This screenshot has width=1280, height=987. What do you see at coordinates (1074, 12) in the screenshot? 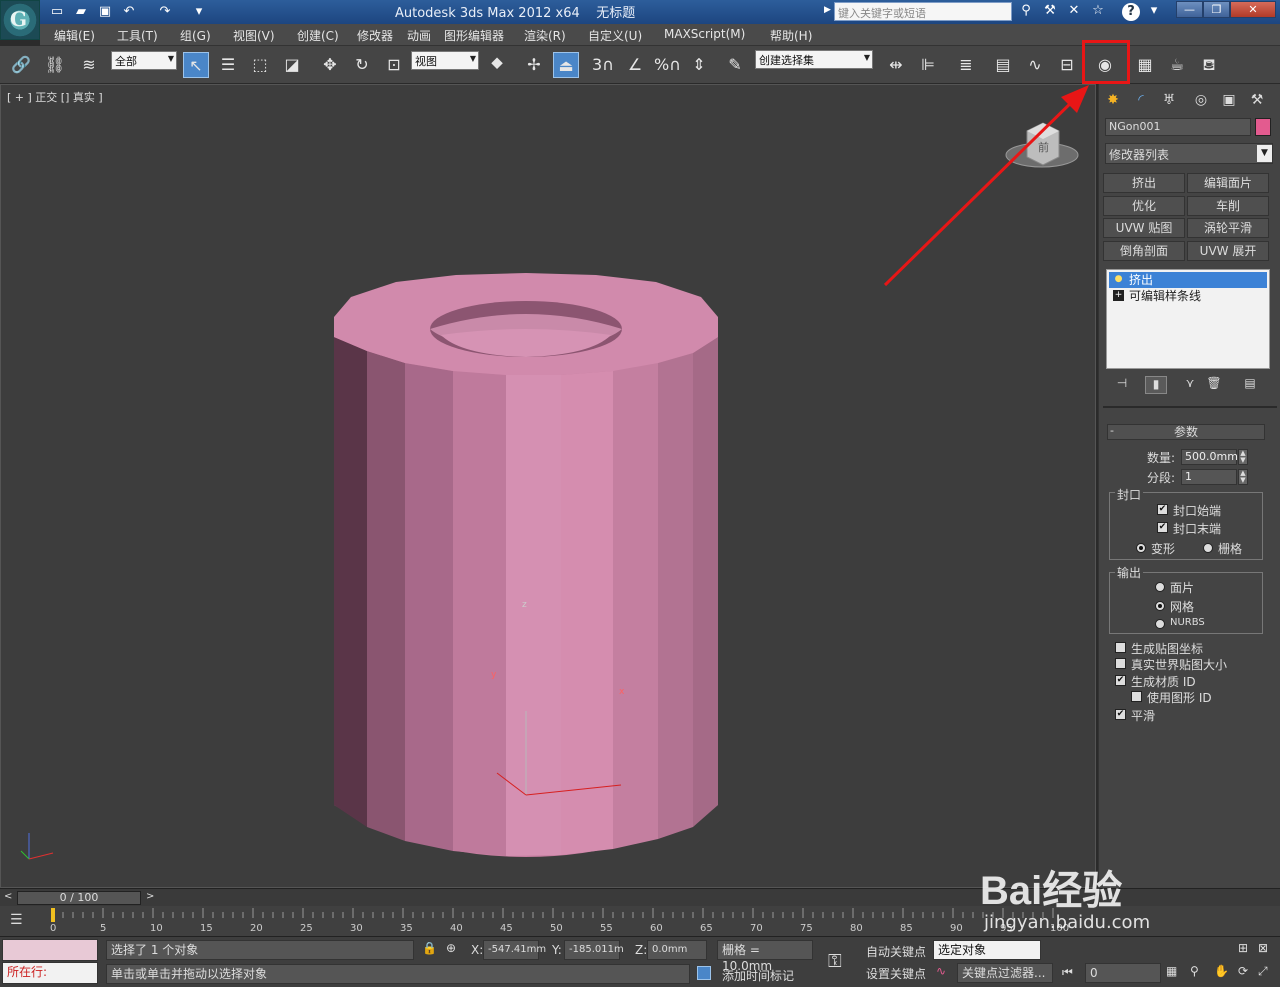
I see `communication-icon: ✕` at bounding box center [1074, 12].